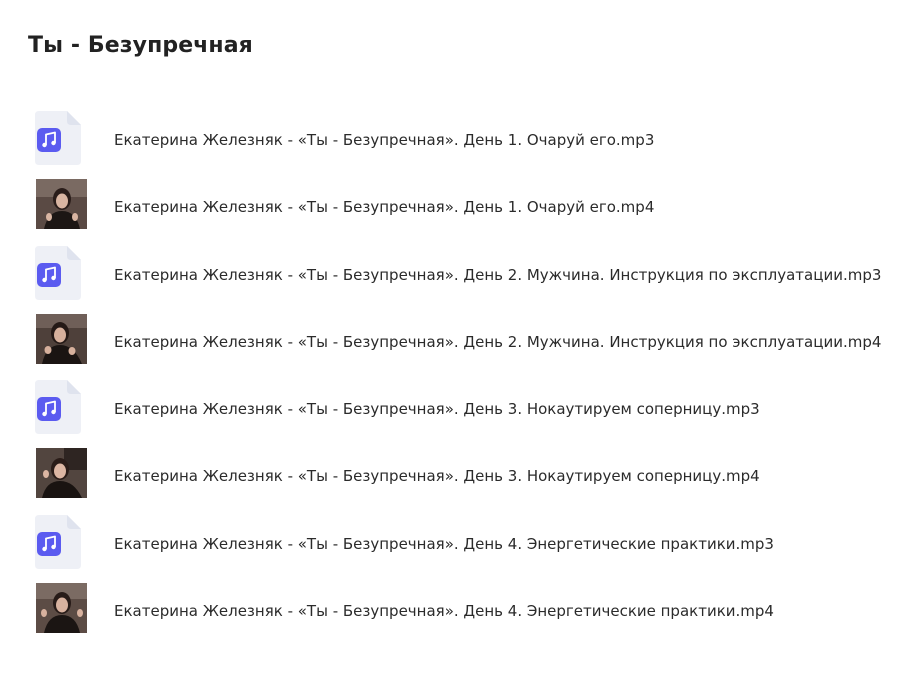 The width and height of the screenshot is (900, 684). What do you see at coordinates (140, 45) in the screenshot?
I see `folder-title: Ты - Безупречная` at bounding box center [140, 45].